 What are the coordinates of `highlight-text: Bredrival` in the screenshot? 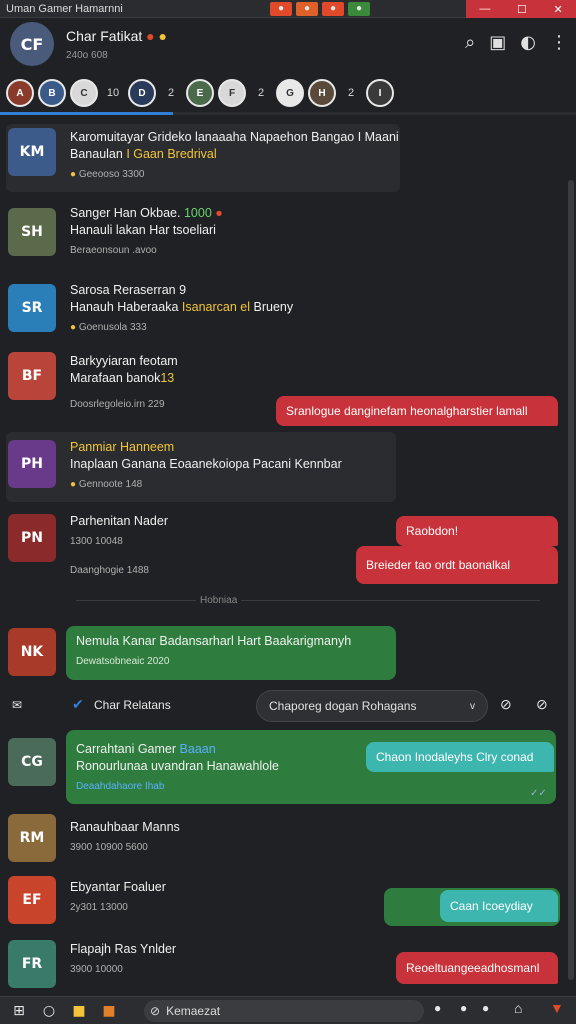 It's located at (192, 154).